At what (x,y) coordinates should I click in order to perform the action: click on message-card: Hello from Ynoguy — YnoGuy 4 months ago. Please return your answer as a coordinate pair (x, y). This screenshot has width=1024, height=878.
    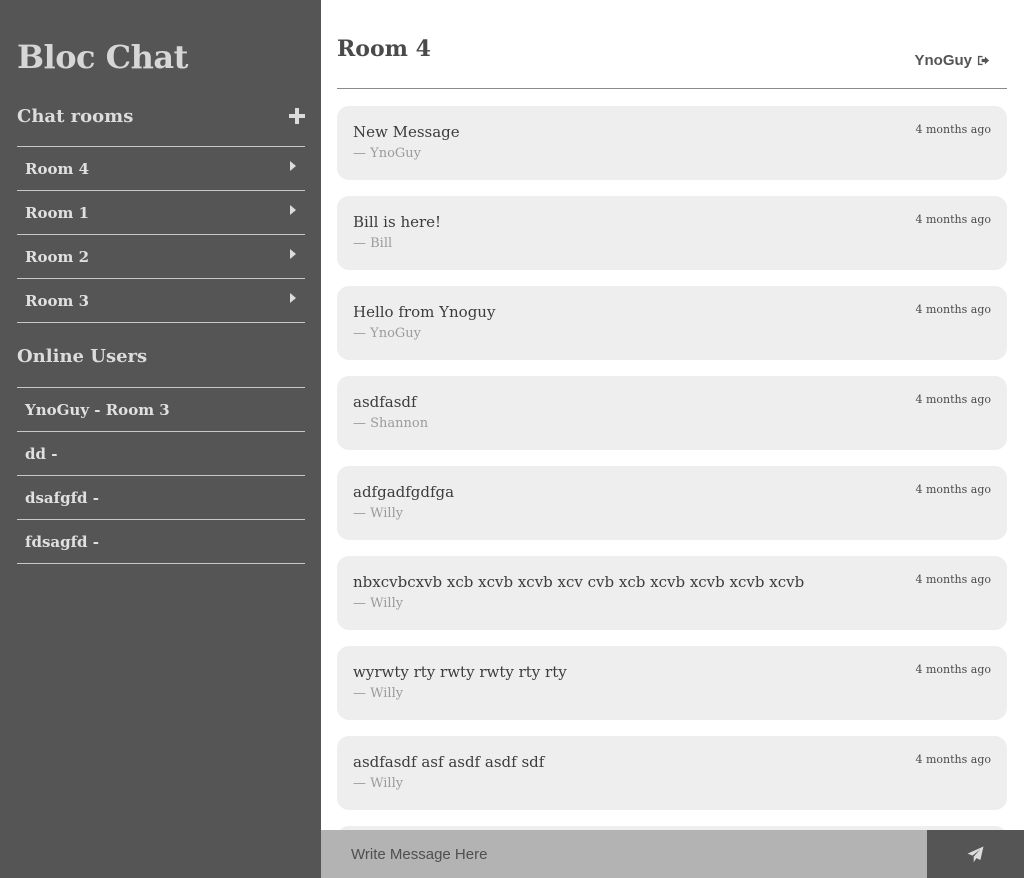
    Looking at the image, I should click on (672, 323).